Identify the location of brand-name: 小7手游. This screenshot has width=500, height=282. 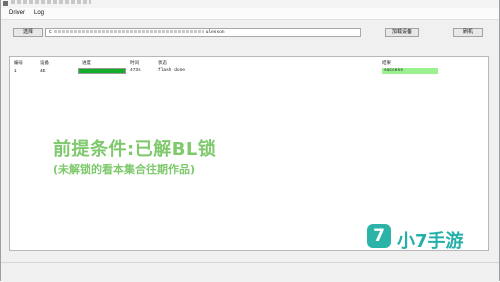
(430, 241).